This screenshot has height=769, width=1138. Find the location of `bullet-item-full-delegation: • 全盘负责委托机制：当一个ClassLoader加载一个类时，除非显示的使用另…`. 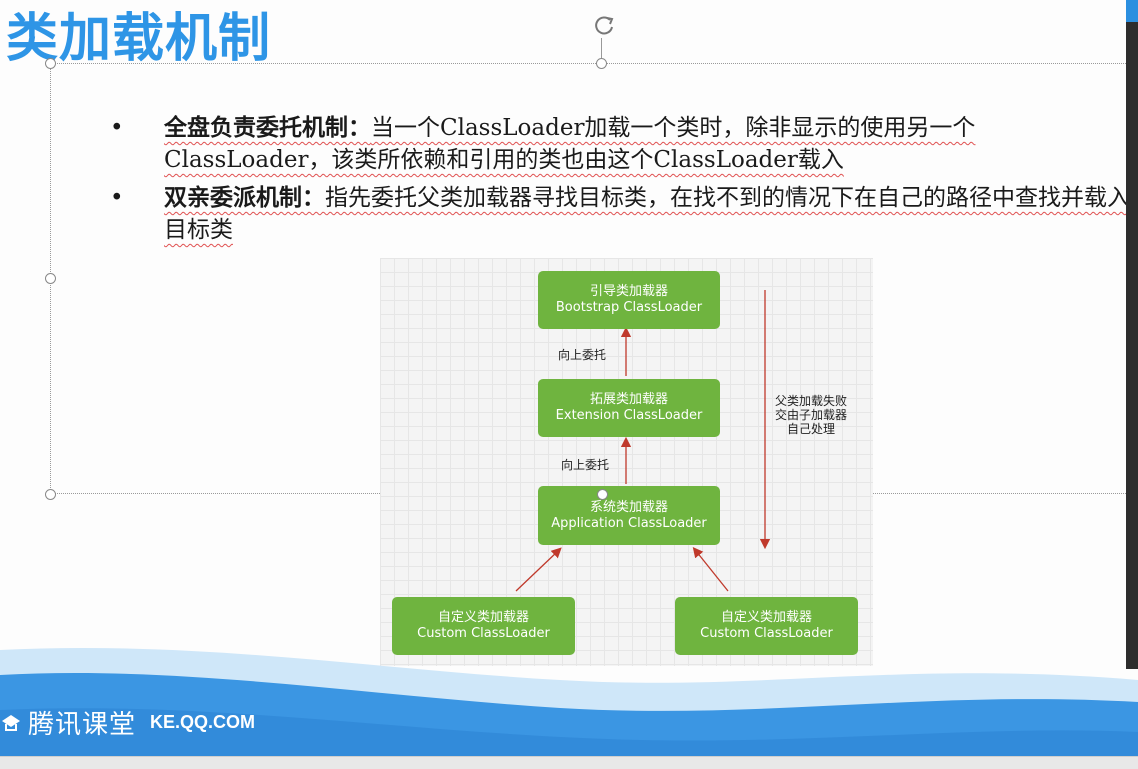

bullet-item-full-delegation: • 全盘负责委托机制：当一个ClassLoader加载一个类时，除非显示的使用另… is located at coordinates (624, 144).